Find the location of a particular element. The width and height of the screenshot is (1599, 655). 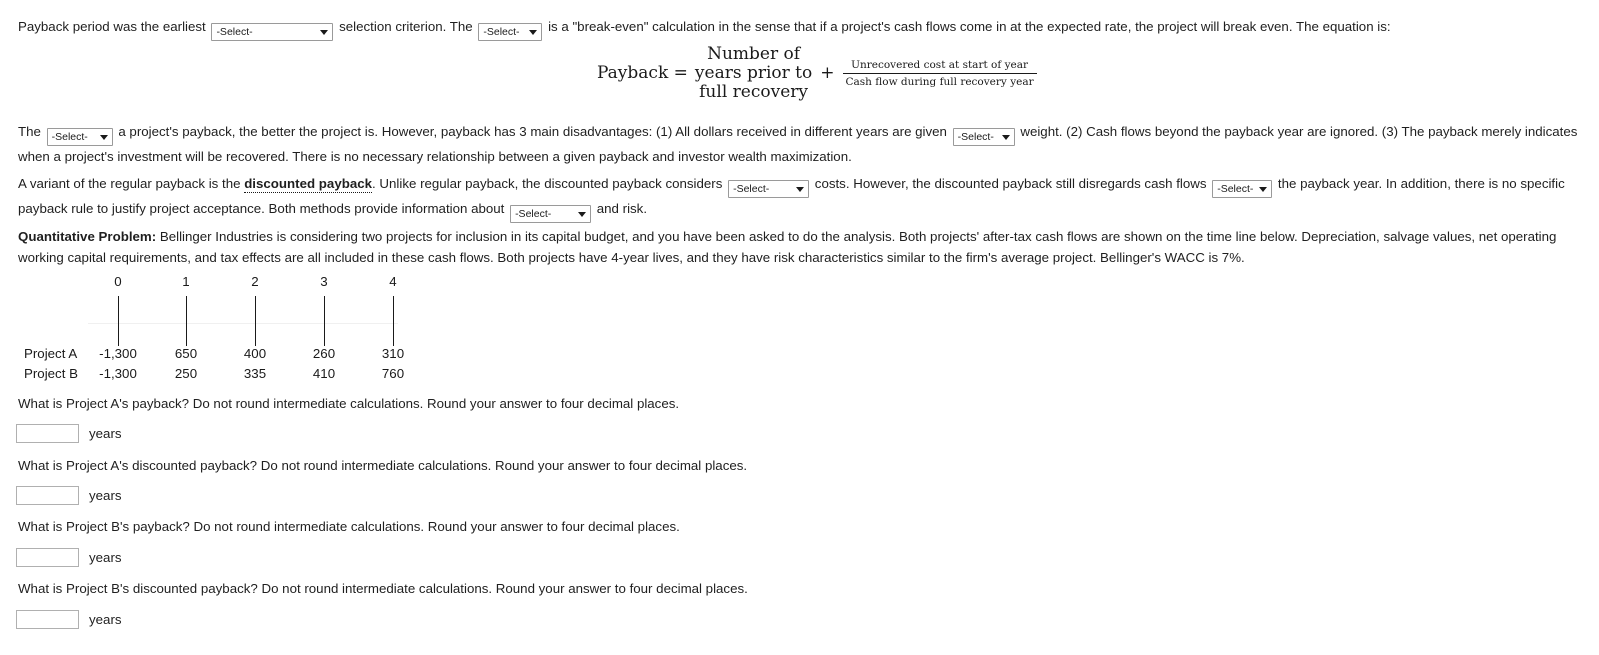

weight-select-value: -Select- is located at coordinates (975, 137).